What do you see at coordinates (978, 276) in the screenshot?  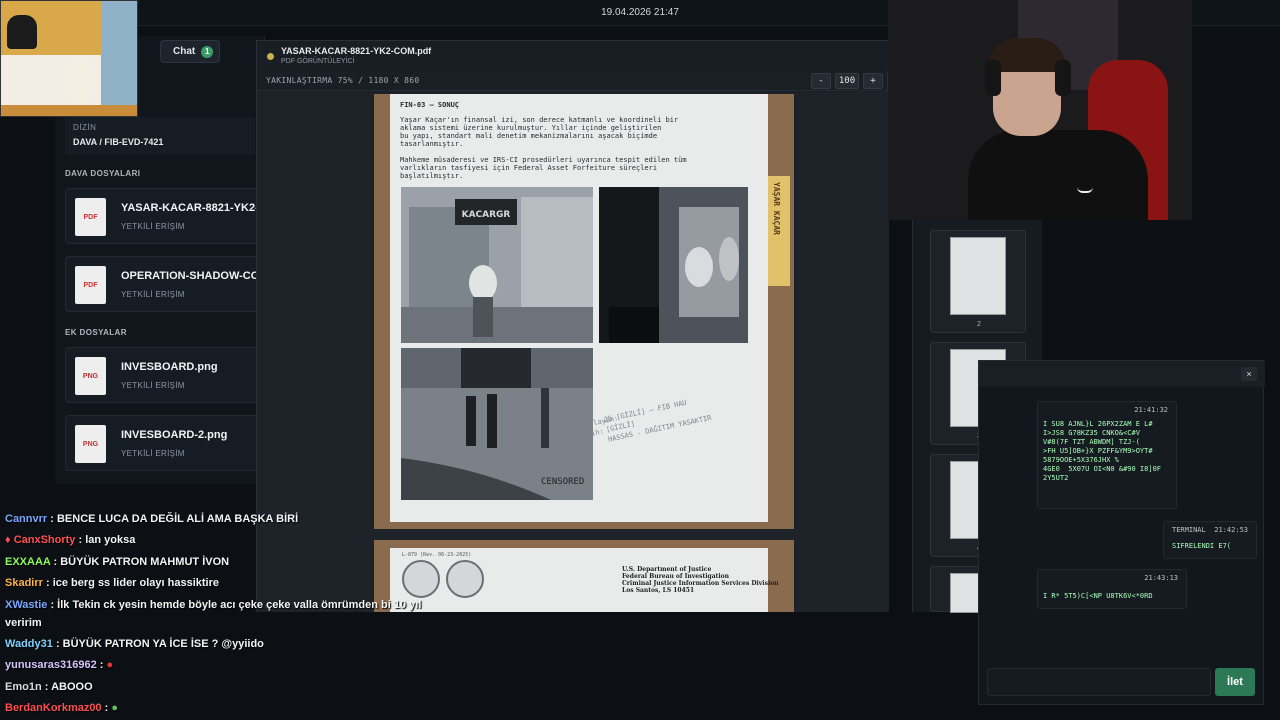 I see `thumbnail-preview` at bounding box center [978, 276].